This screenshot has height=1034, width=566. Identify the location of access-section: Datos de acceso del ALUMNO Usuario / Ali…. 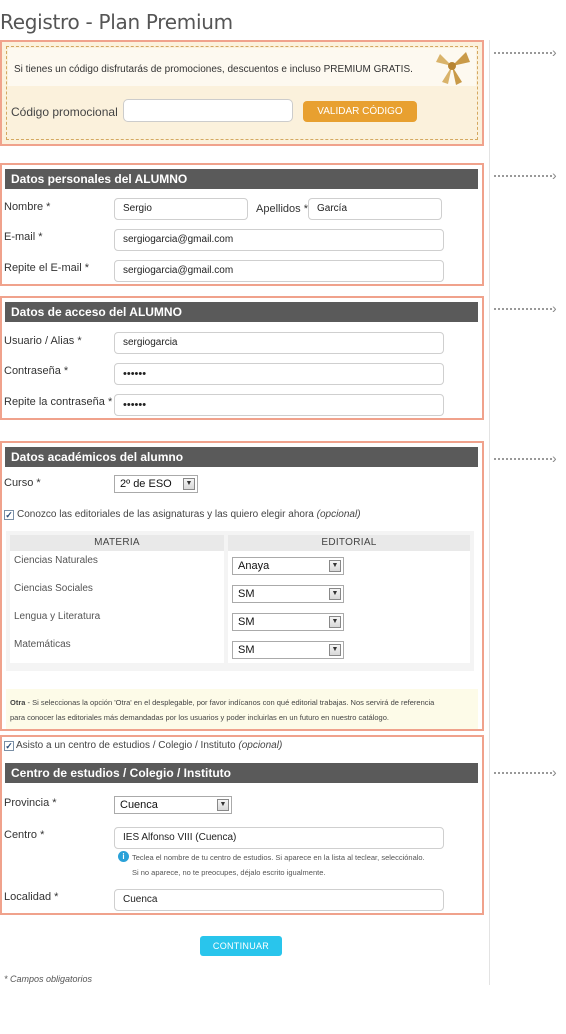
(242, 358).